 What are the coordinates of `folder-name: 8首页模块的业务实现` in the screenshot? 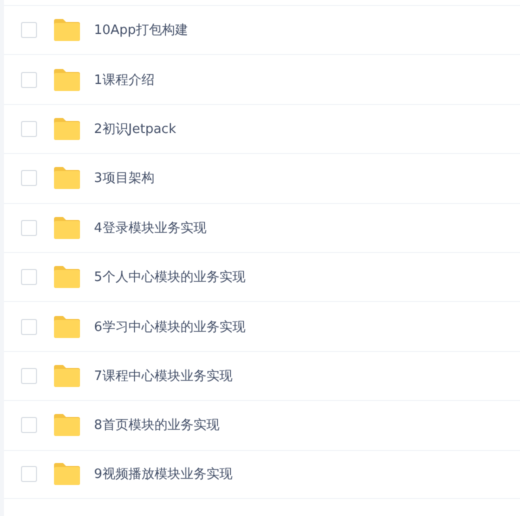 It's located at (157, 425).